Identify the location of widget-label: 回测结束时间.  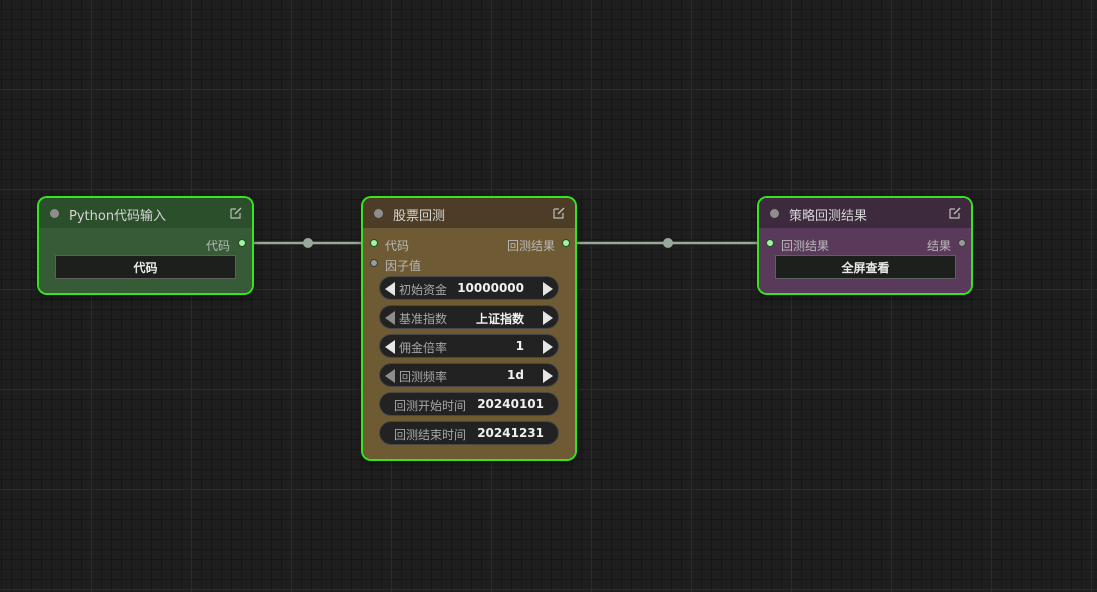
(430, 435).